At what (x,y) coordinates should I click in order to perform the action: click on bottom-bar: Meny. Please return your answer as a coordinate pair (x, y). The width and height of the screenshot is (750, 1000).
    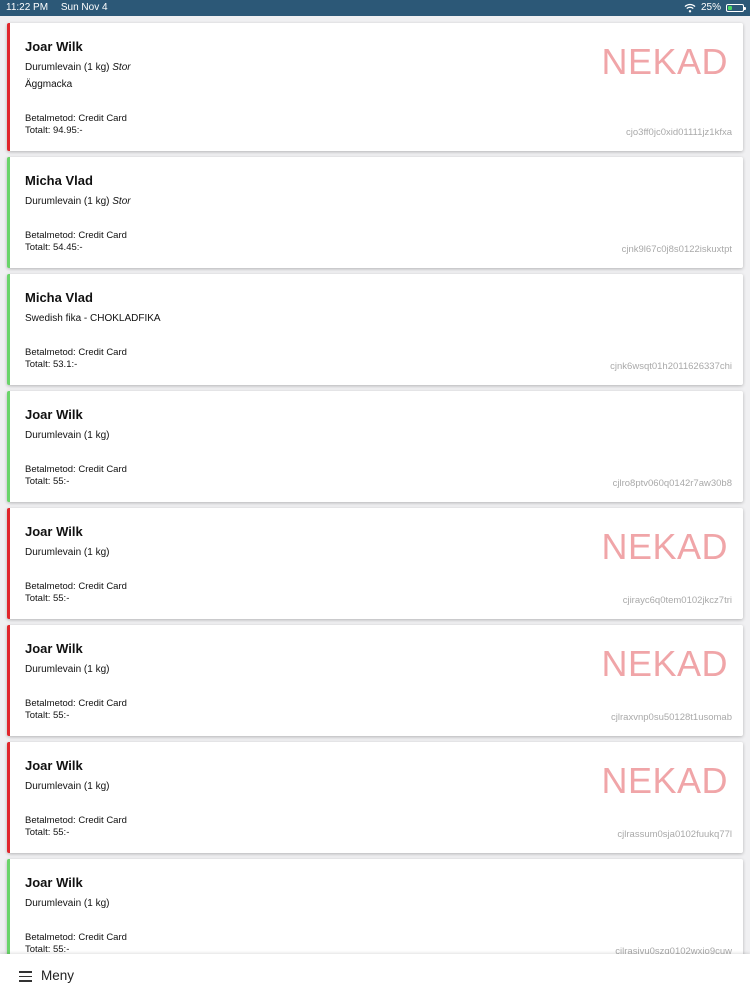
    Looking at the image, I should click on (375, 977).